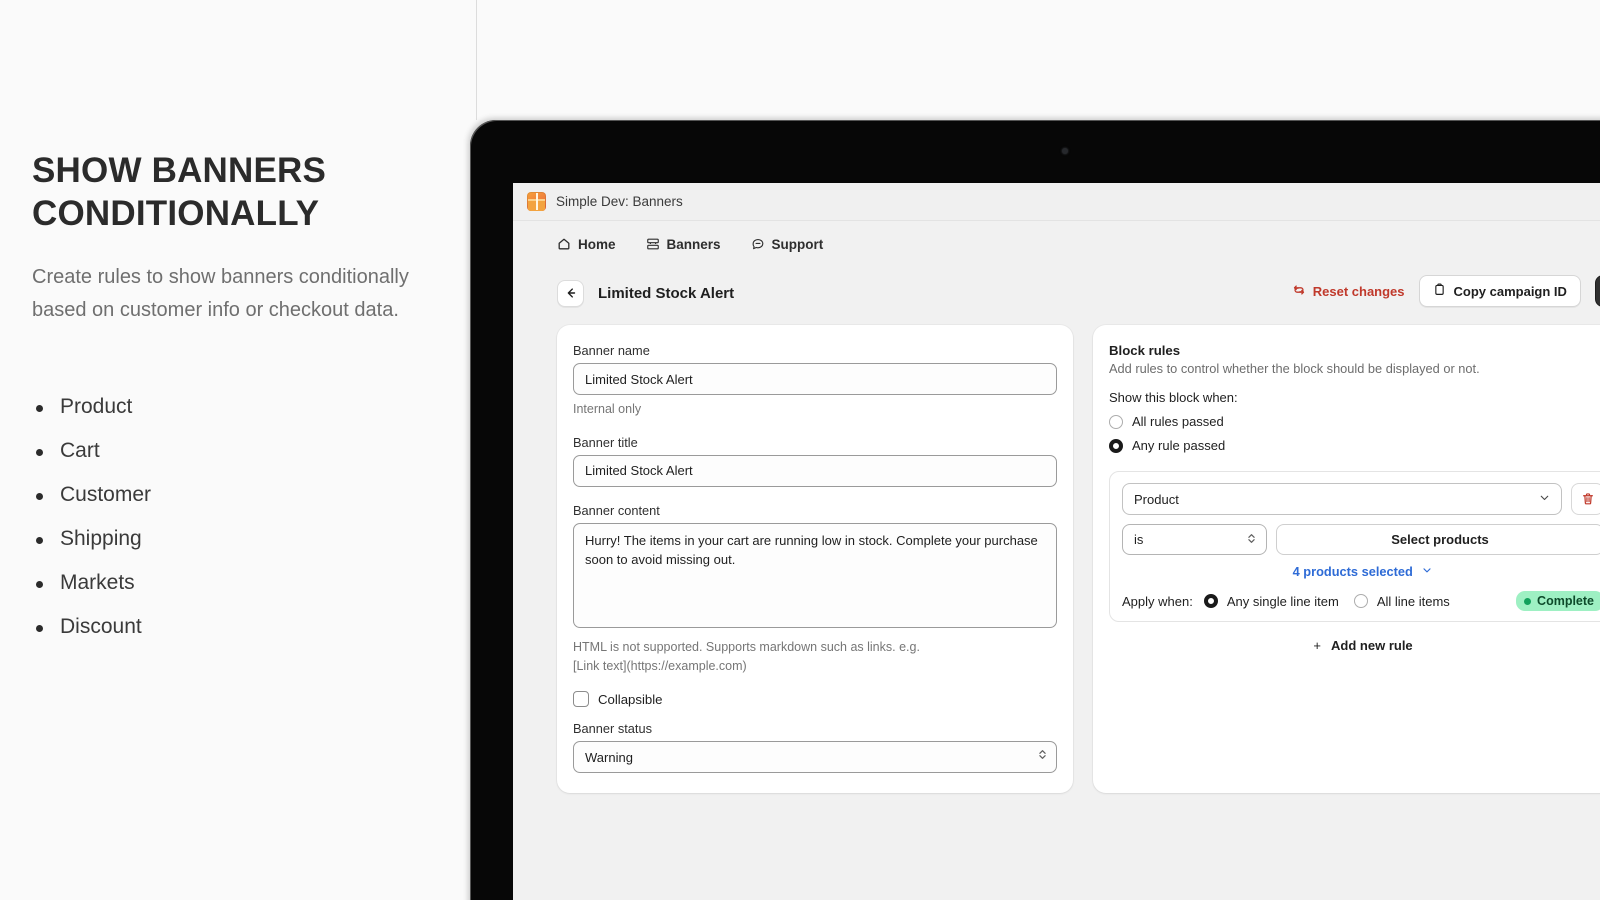 The width and height of the screenshot is (1600, 900). I want to click on reset-icon, so click(1299, 291).